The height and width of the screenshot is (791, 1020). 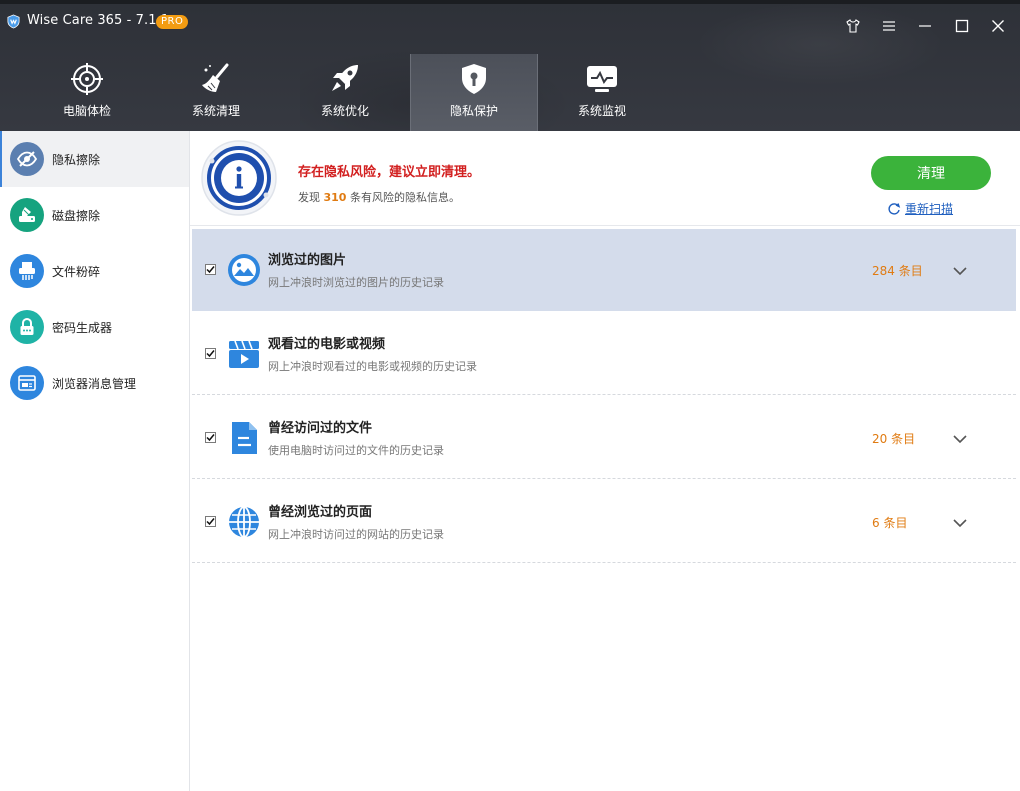 What do you see at coordinates (335, 197) in the screenshot?
I see `risk-count: 310` at bounding box center [335, 197].